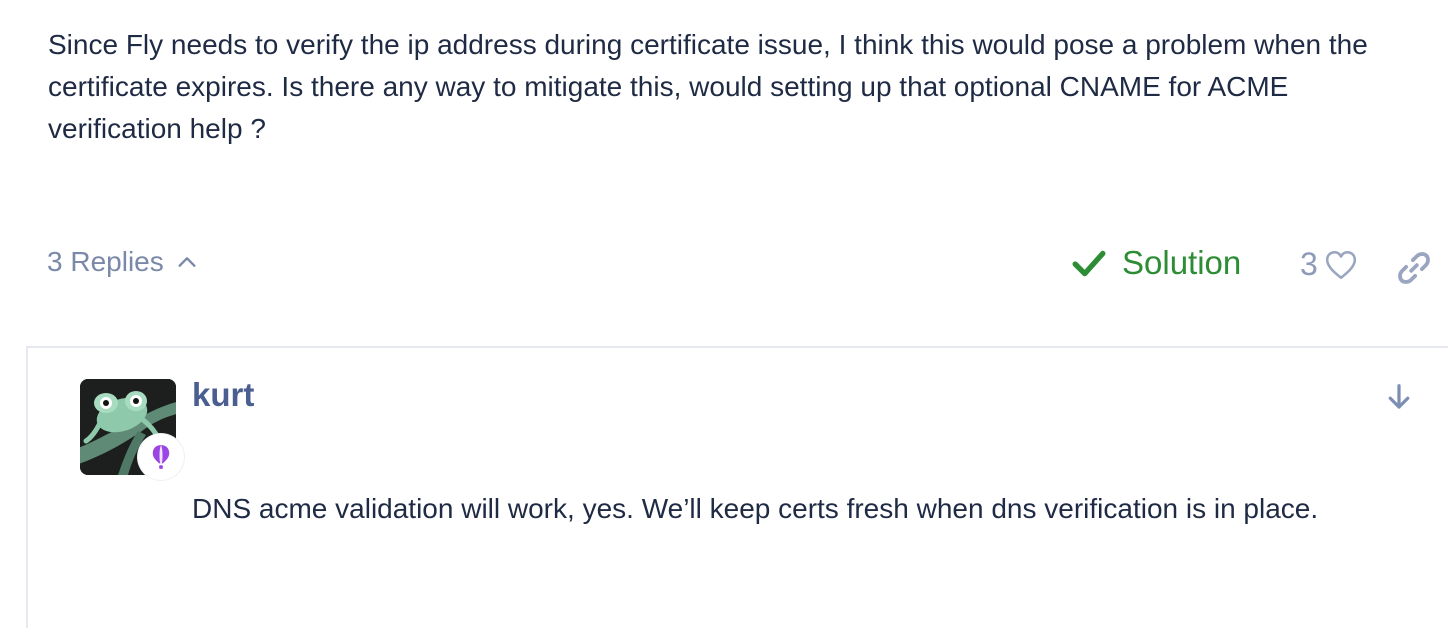 Image resolution: width=1456 pixels, height=628 pixels. I want to click on replies-toggle-button: 3 Replies, so click(122, 262).